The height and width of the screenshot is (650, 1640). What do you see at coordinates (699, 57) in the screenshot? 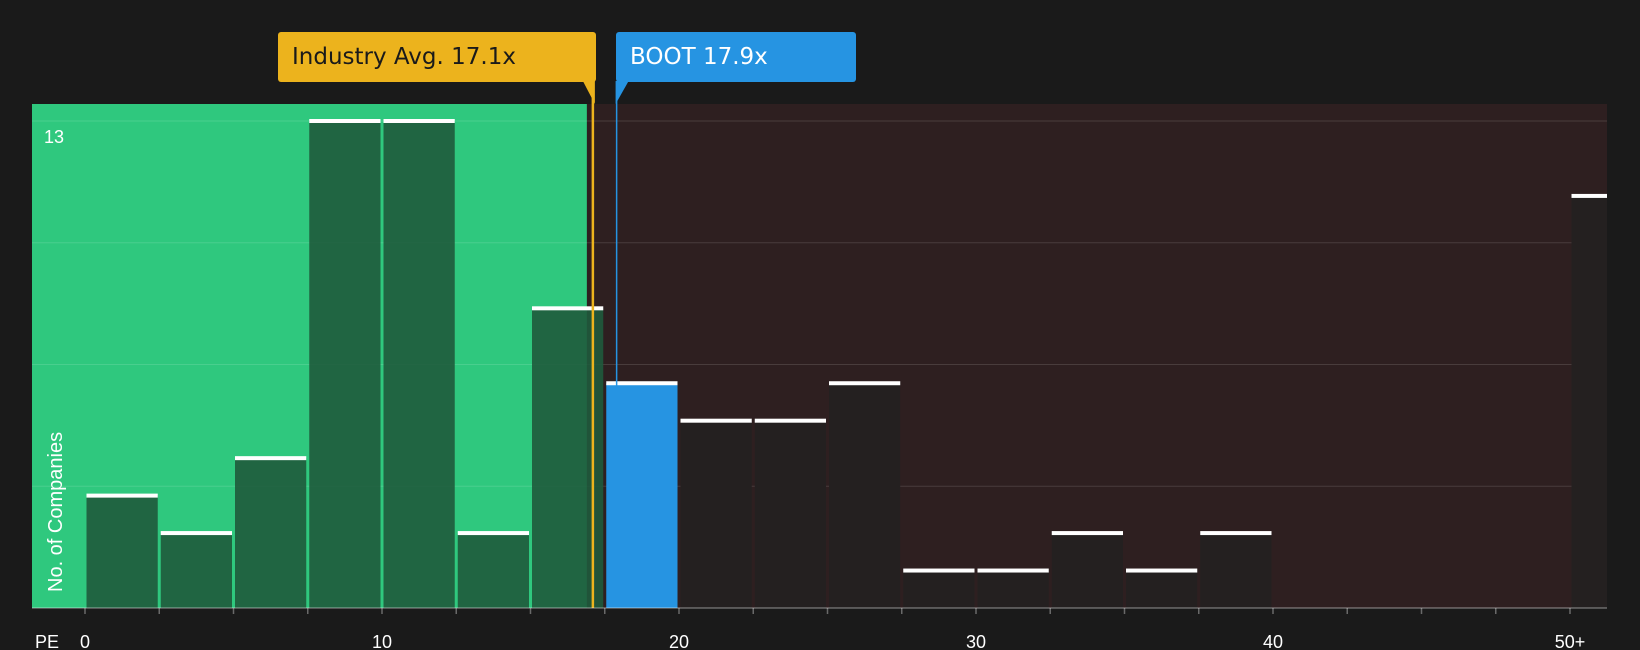
I see `company-pe-label: BOOT 17.9x` at bounding box center [699, 57].